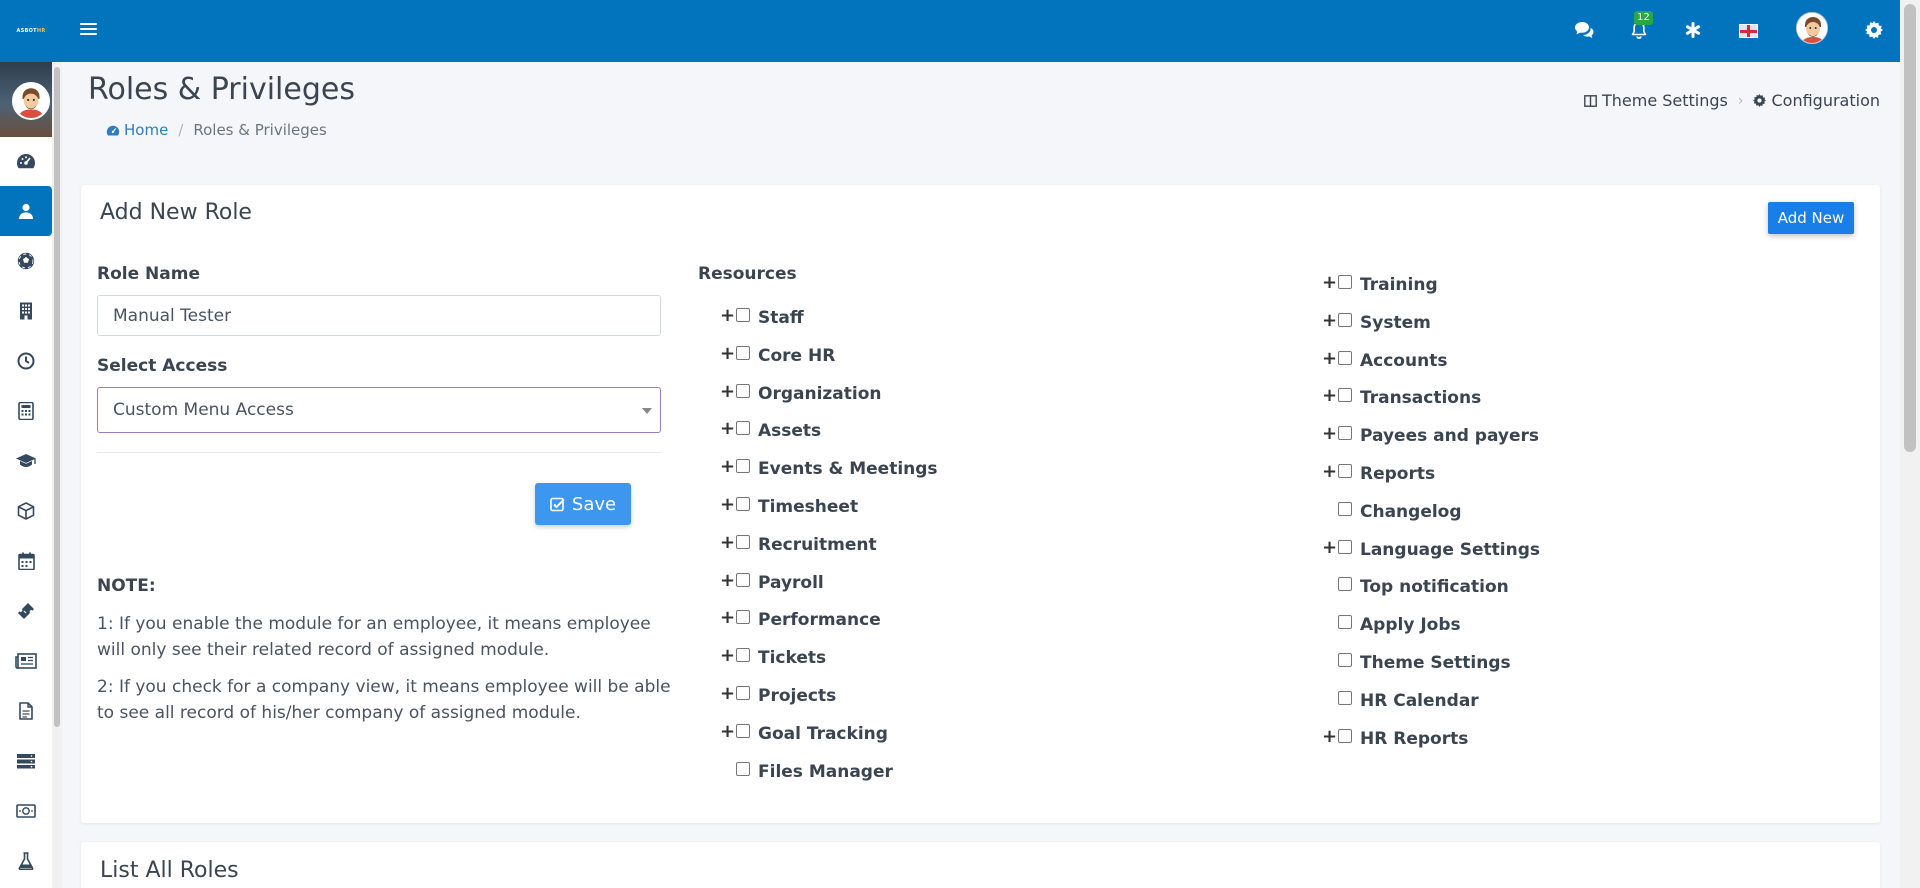 Image resolution: width=1920 pixels, height=888 pixels. I want to click on resource-label: Assets, so click(790, 431).